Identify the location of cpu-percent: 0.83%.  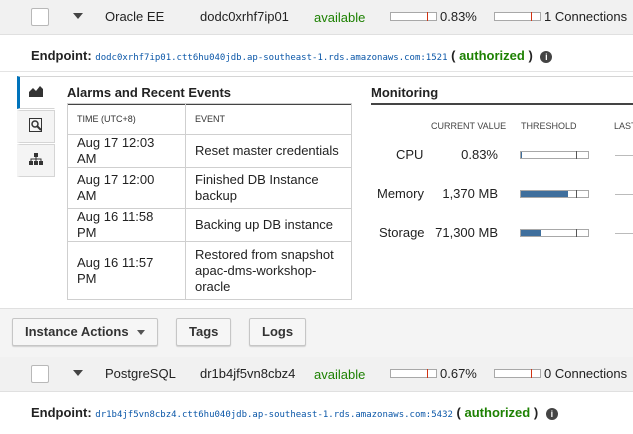
(458, 16).